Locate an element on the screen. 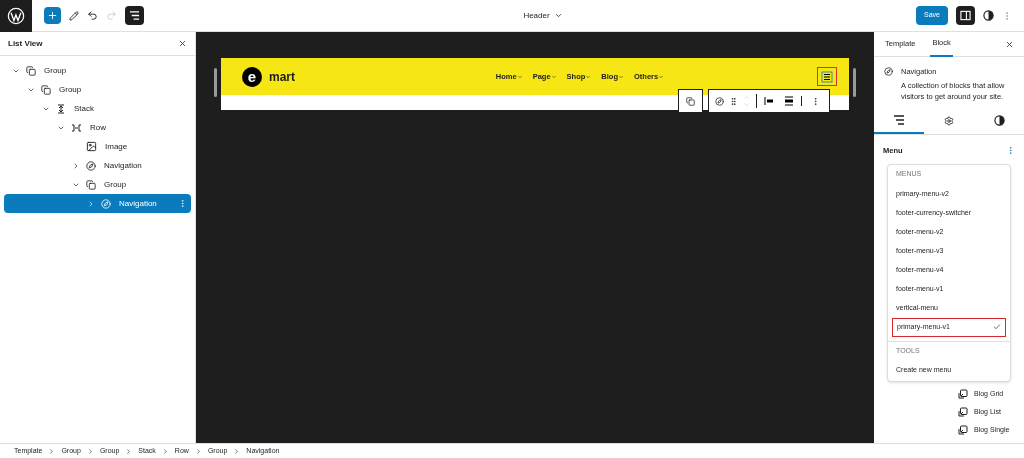  item-label: Row is located at coordinates (98, 127).